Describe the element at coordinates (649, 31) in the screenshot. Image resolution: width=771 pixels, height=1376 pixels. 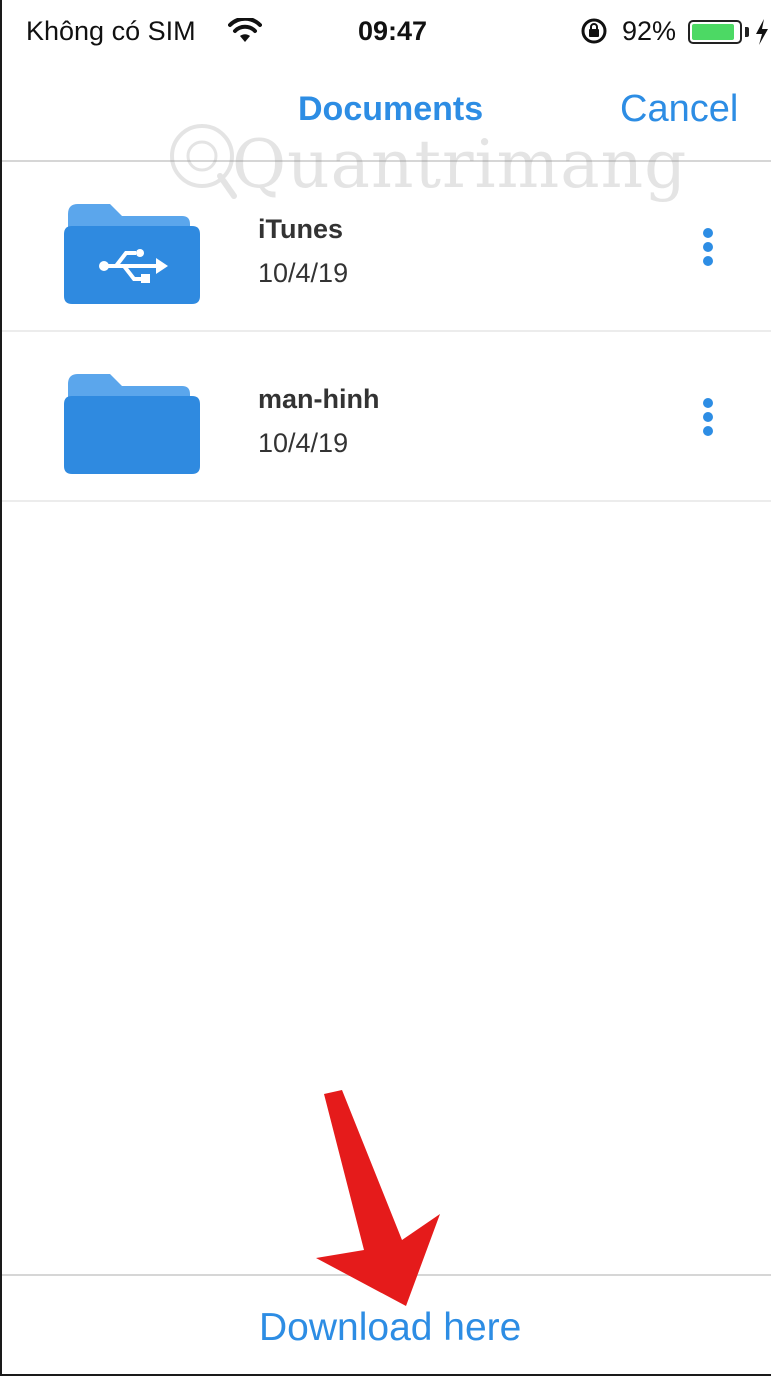
I see `battery-percent: 92%` at that location.